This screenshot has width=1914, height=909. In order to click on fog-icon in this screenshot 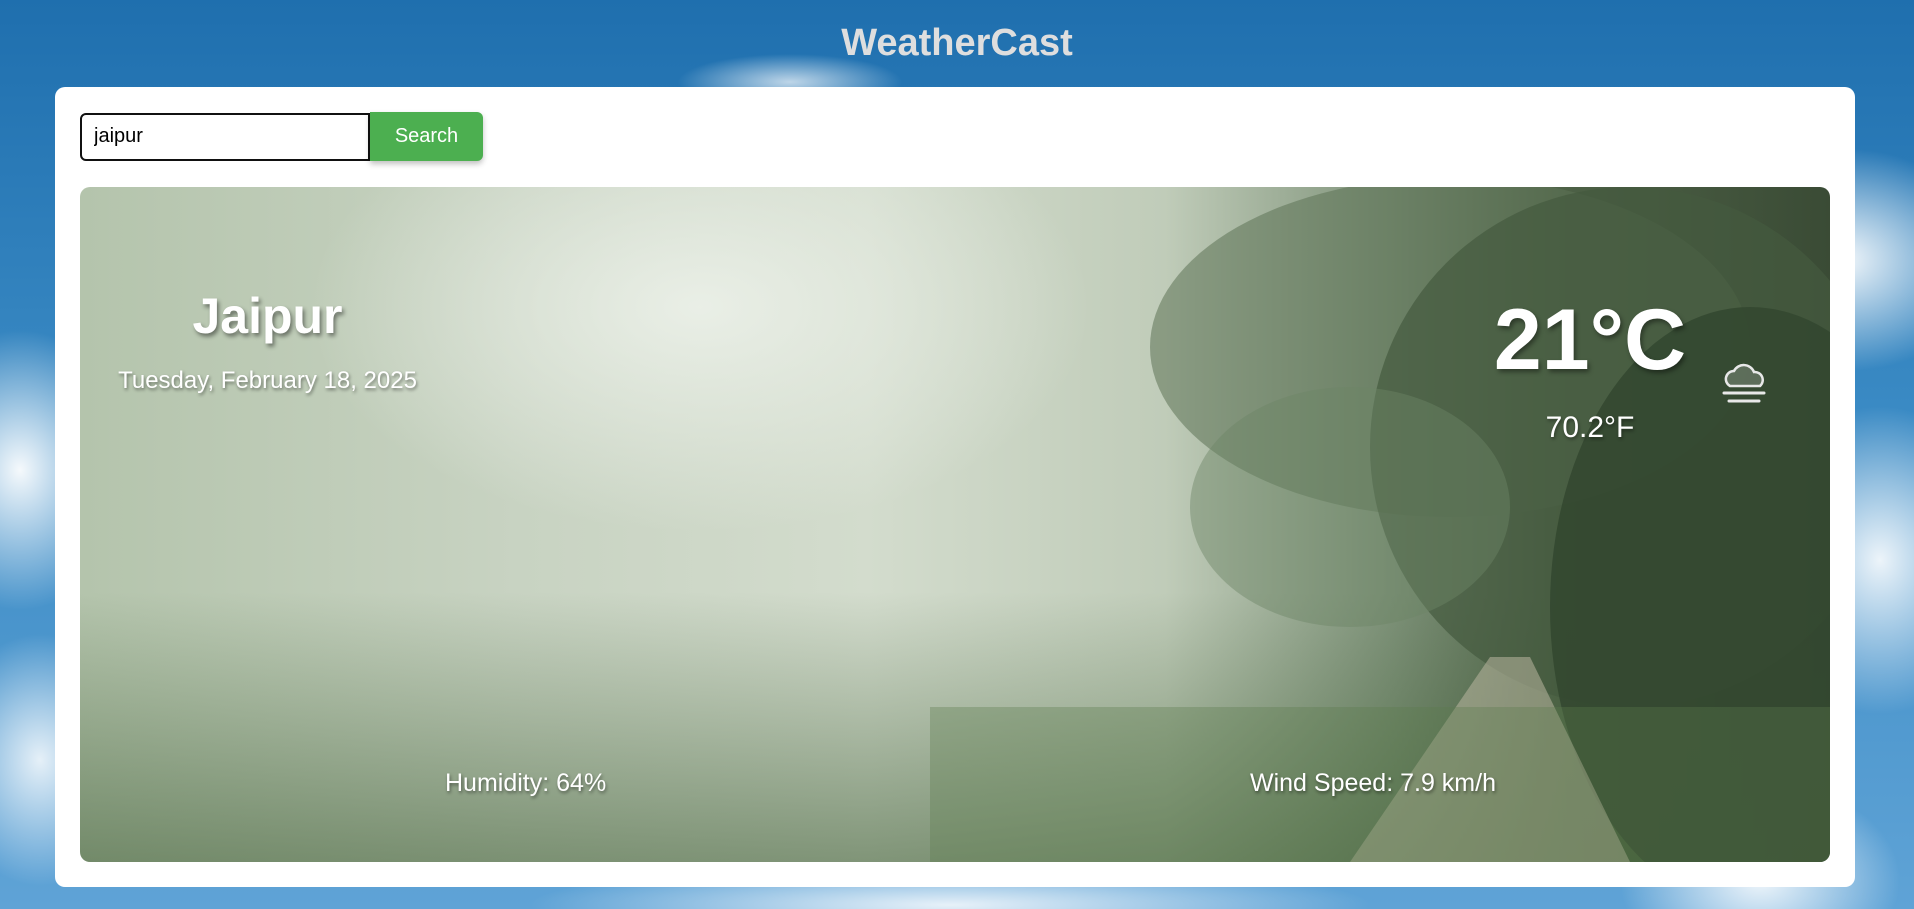, I will do `click(1744, 383)`.